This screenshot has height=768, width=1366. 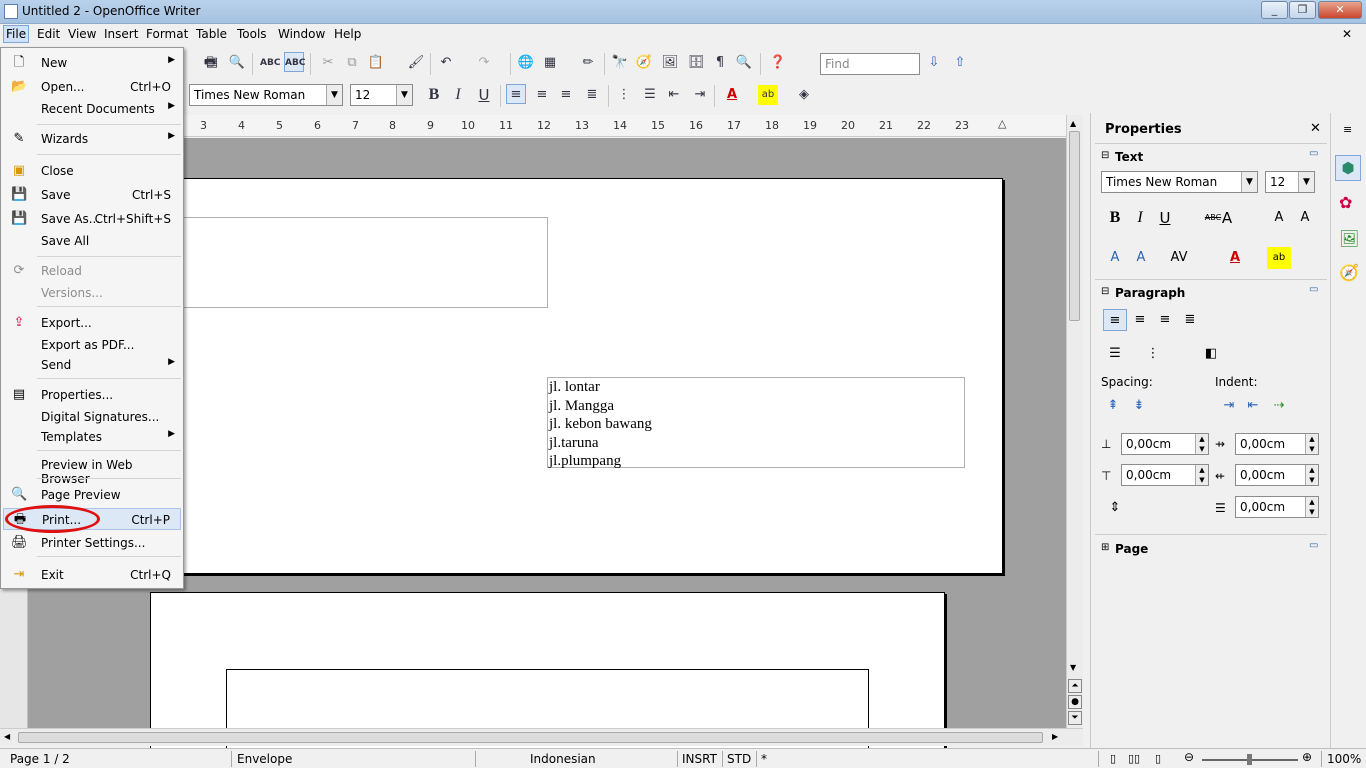 What do you see at coordinates (484, 63) in the screenshot?
I see `redo-icon: ↷` at bounding box center [484, 63].